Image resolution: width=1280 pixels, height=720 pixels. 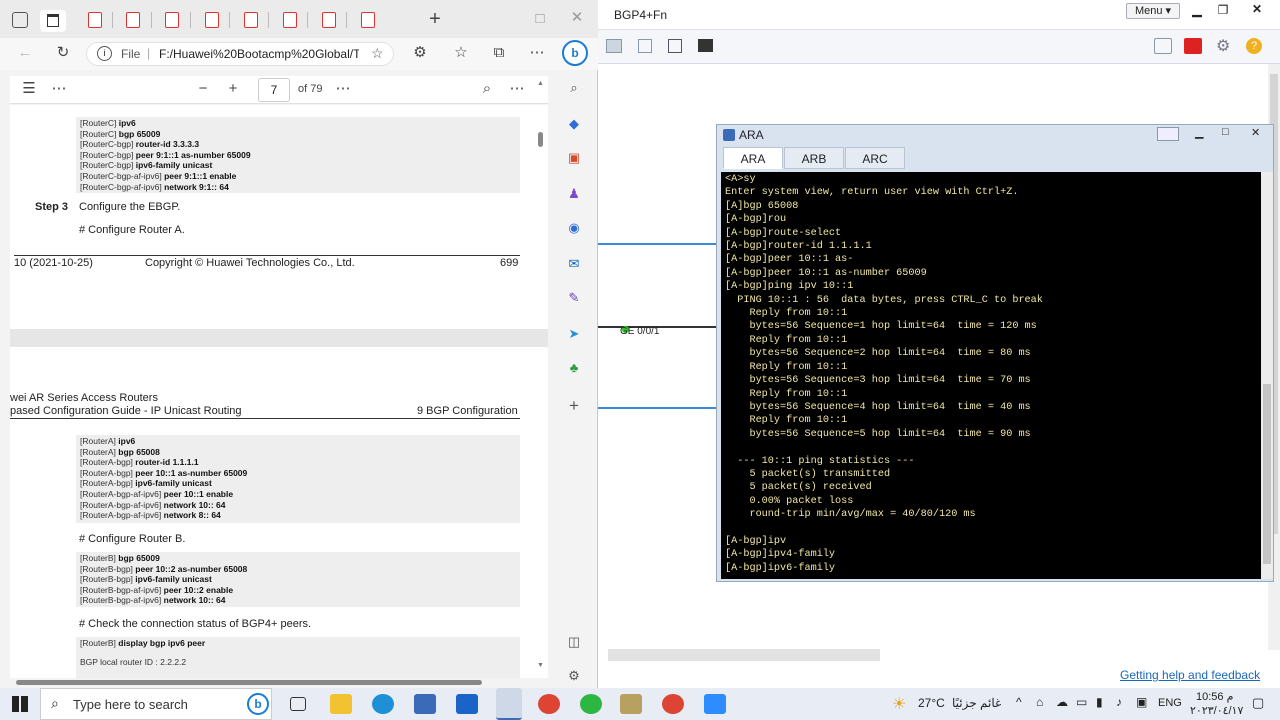 I want to click on pdf-more-right-icon: ⋯, so click(x=517, y=89).